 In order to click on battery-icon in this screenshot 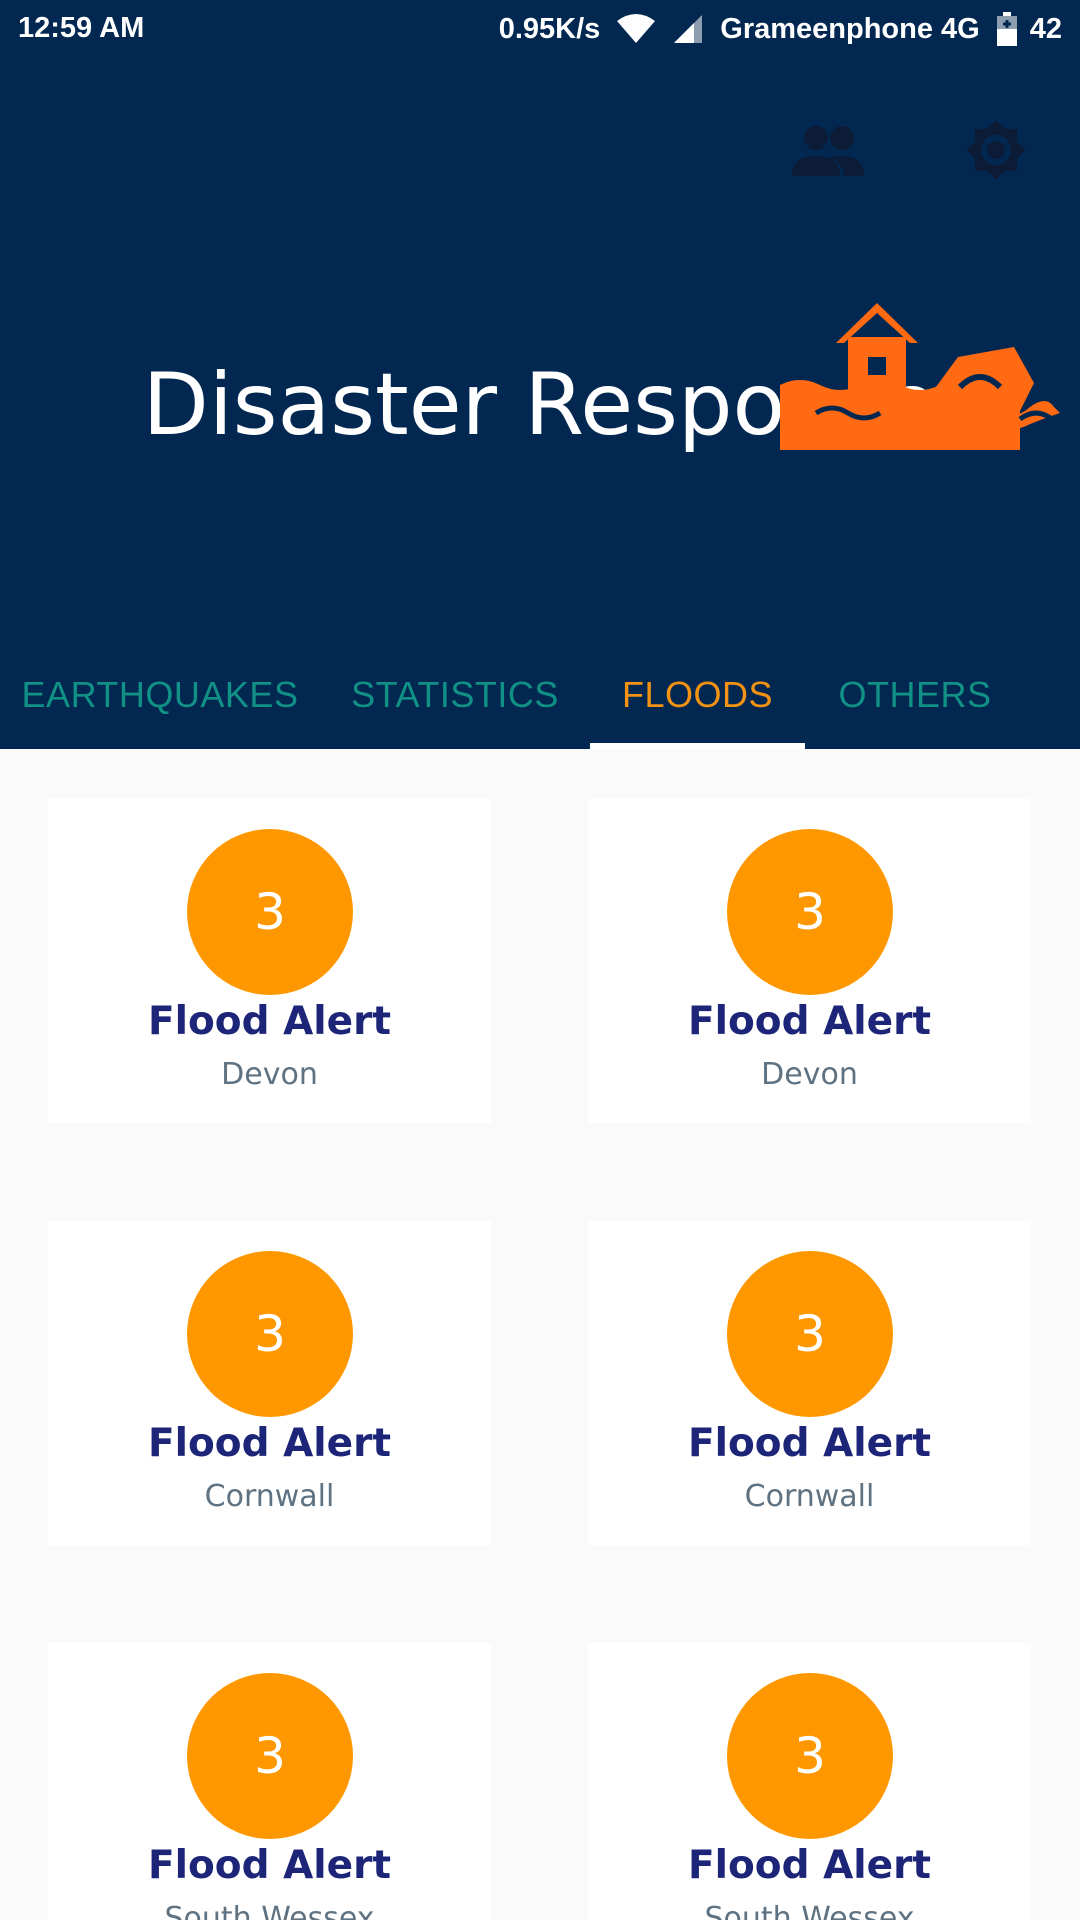, I will do `click(1007, 29)`.